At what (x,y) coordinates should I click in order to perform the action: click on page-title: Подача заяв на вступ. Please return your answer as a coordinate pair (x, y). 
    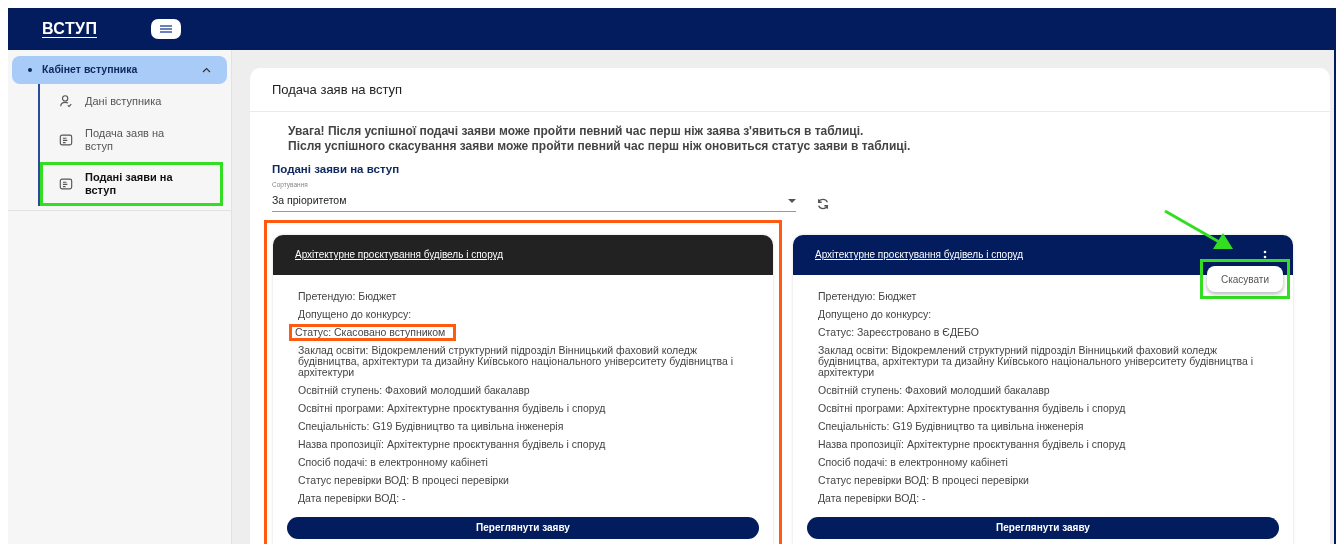
    Looking at the image, I should click on (337, 89).